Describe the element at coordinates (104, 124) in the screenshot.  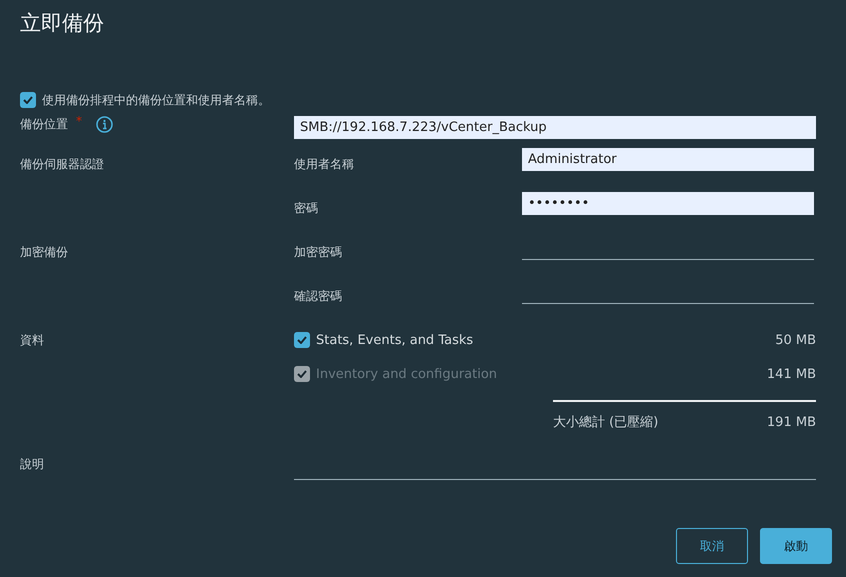
I see `info-icon` at that location.